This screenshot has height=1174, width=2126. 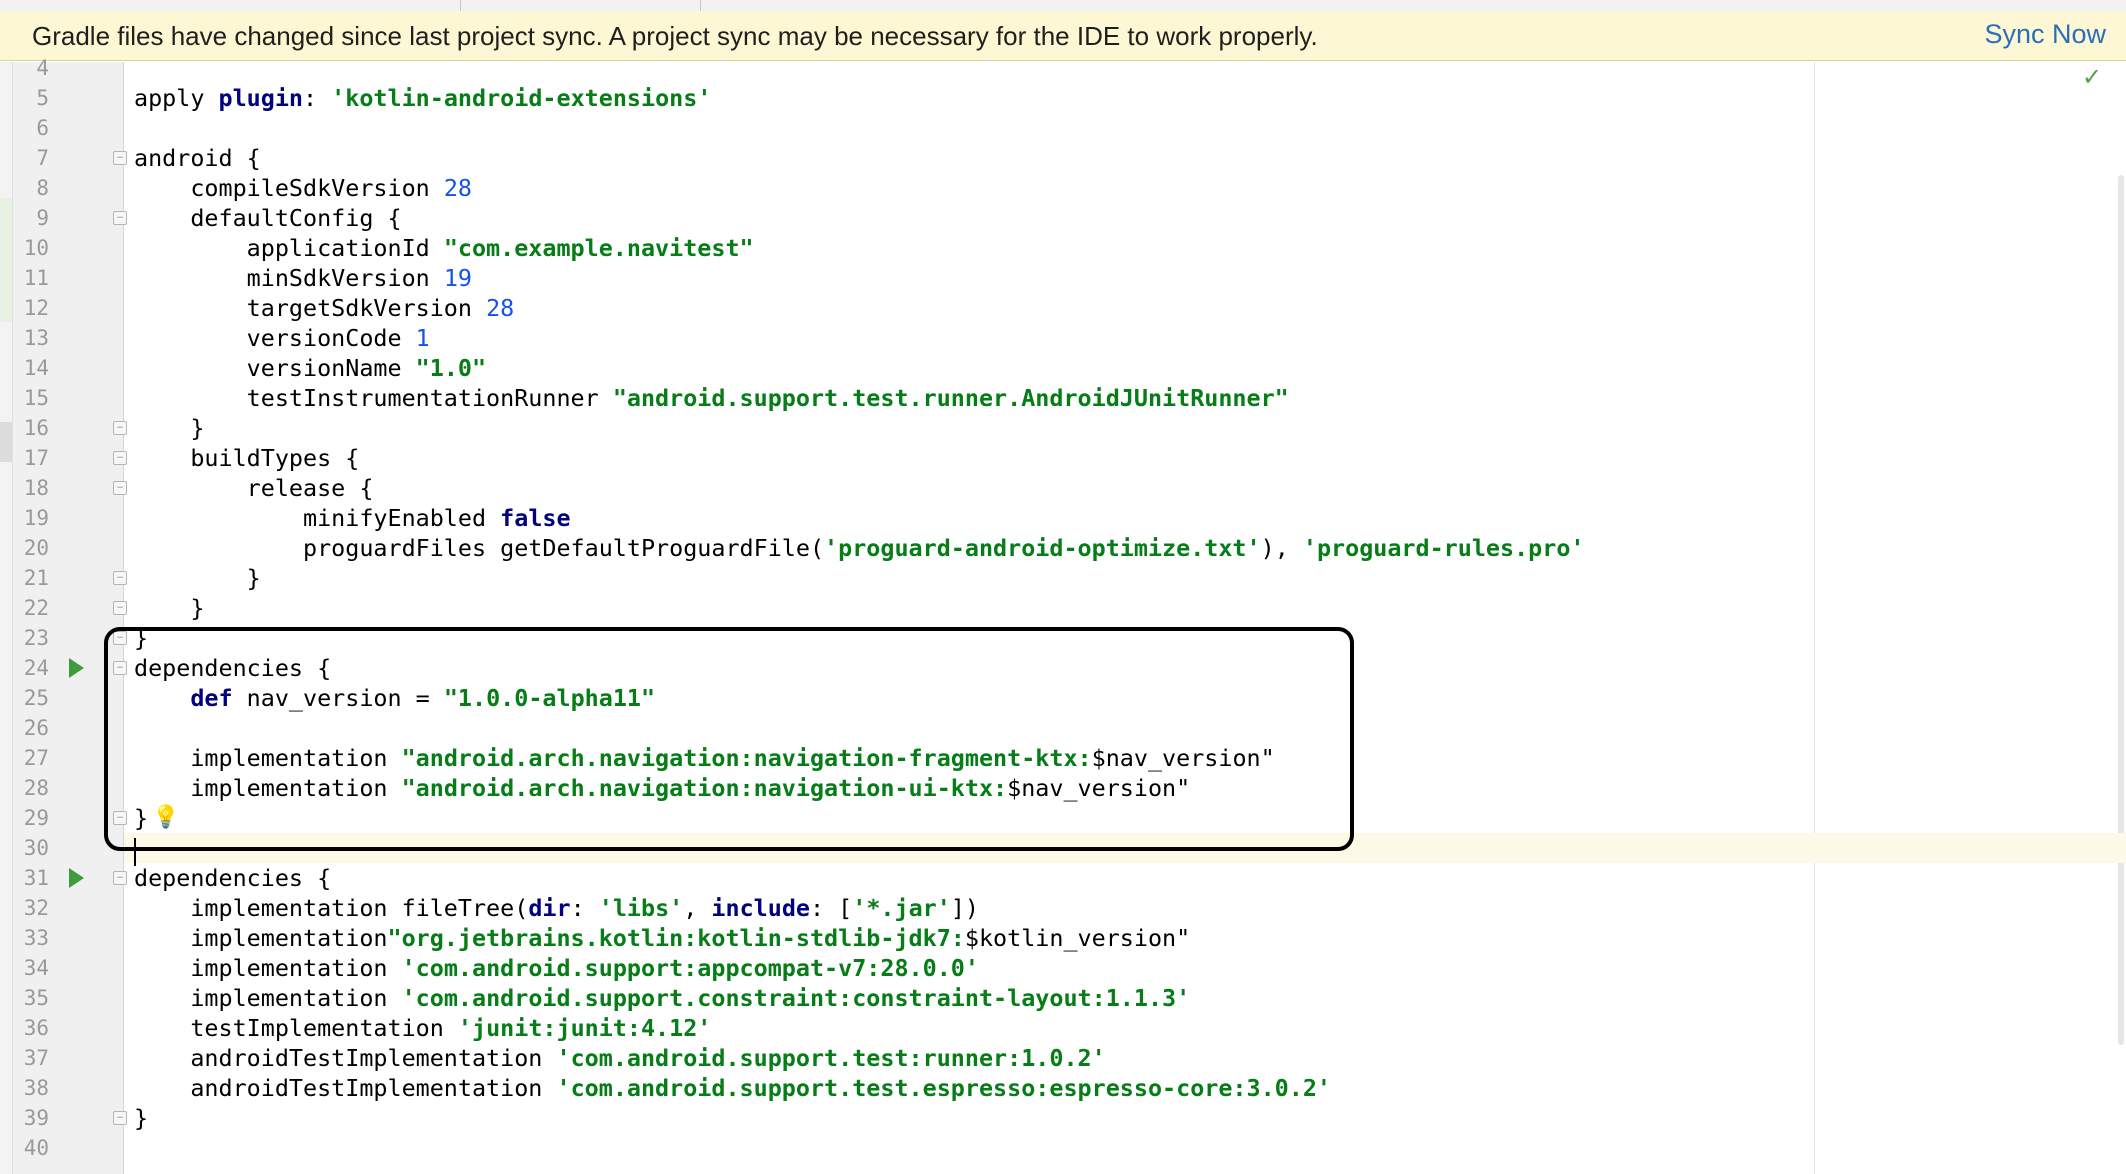 I want to click on tab-separator, so click(x=460, y=5).